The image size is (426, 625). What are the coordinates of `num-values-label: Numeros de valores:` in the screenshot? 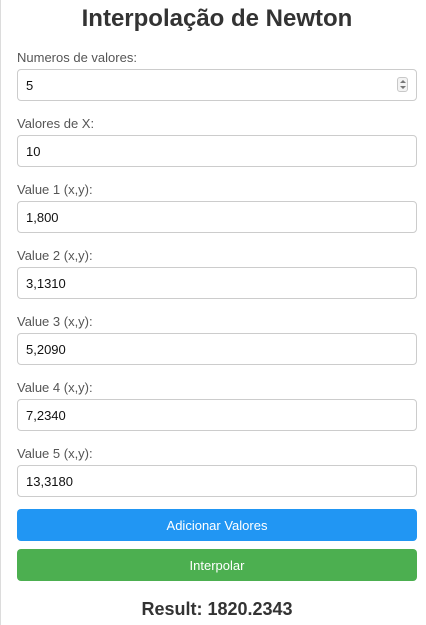 It's located at (77, 57).